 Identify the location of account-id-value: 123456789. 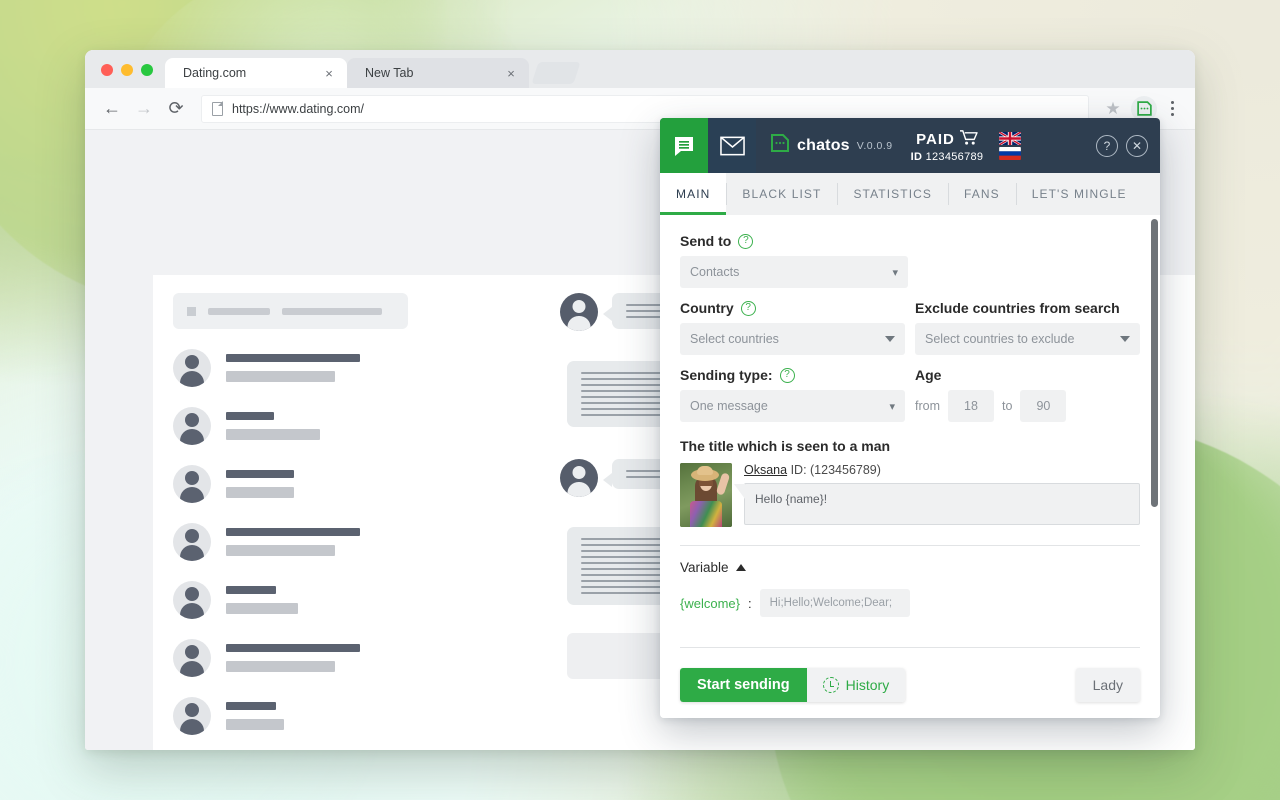
(954, 156).